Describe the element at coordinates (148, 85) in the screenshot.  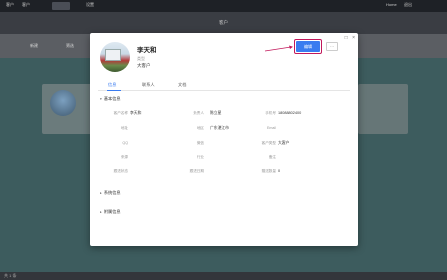
I see `tab-contacts: 联系人` at that location.